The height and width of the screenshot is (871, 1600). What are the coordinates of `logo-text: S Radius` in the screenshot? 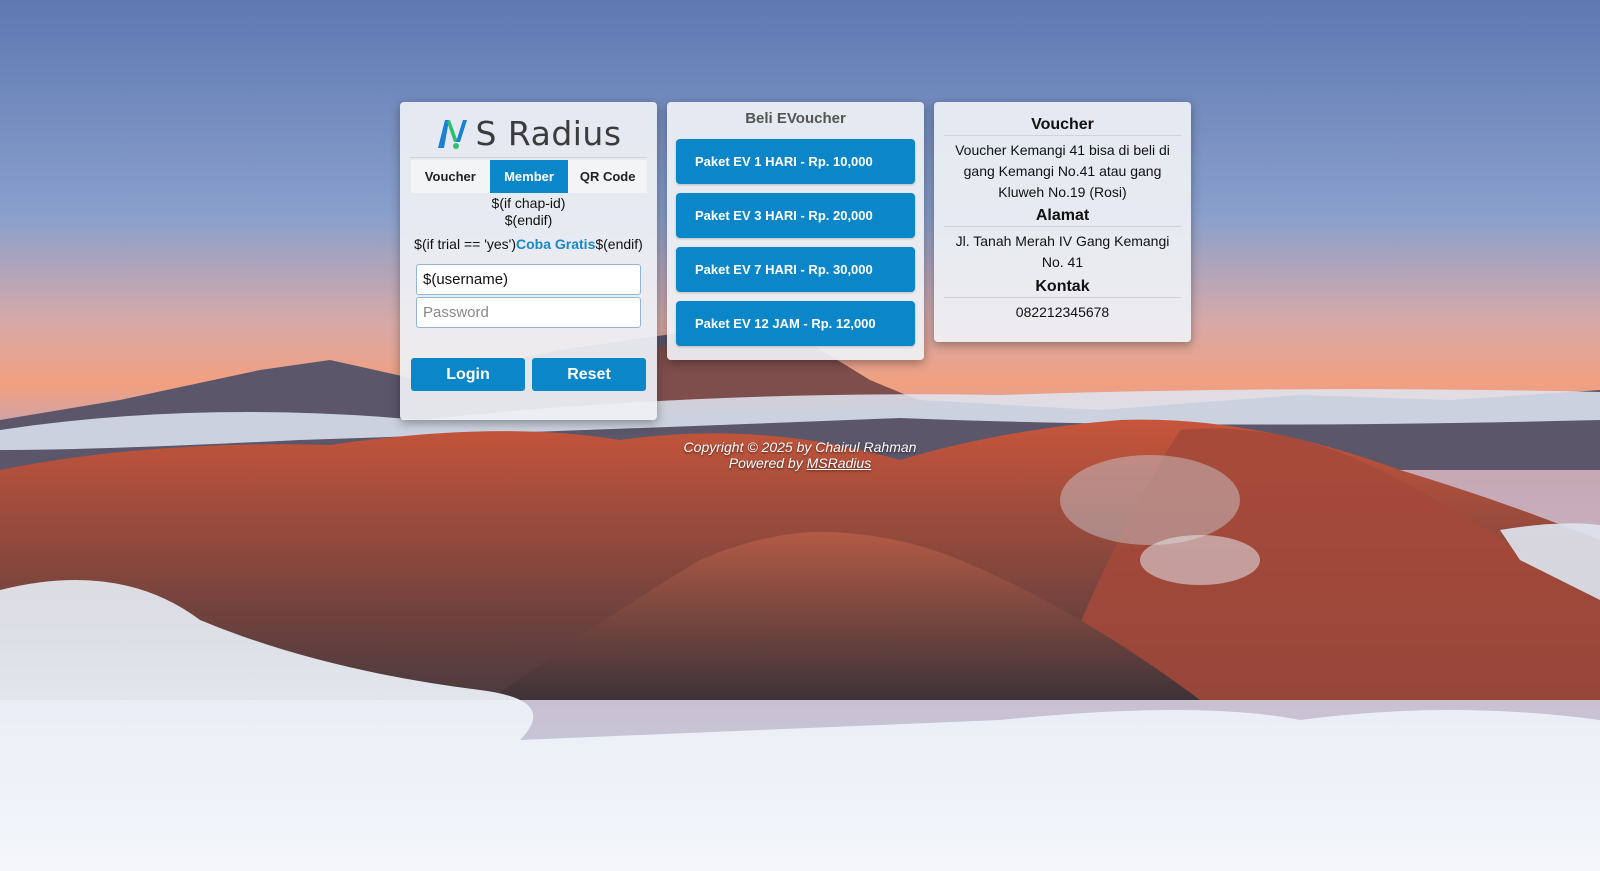 It's located at (548, 133).